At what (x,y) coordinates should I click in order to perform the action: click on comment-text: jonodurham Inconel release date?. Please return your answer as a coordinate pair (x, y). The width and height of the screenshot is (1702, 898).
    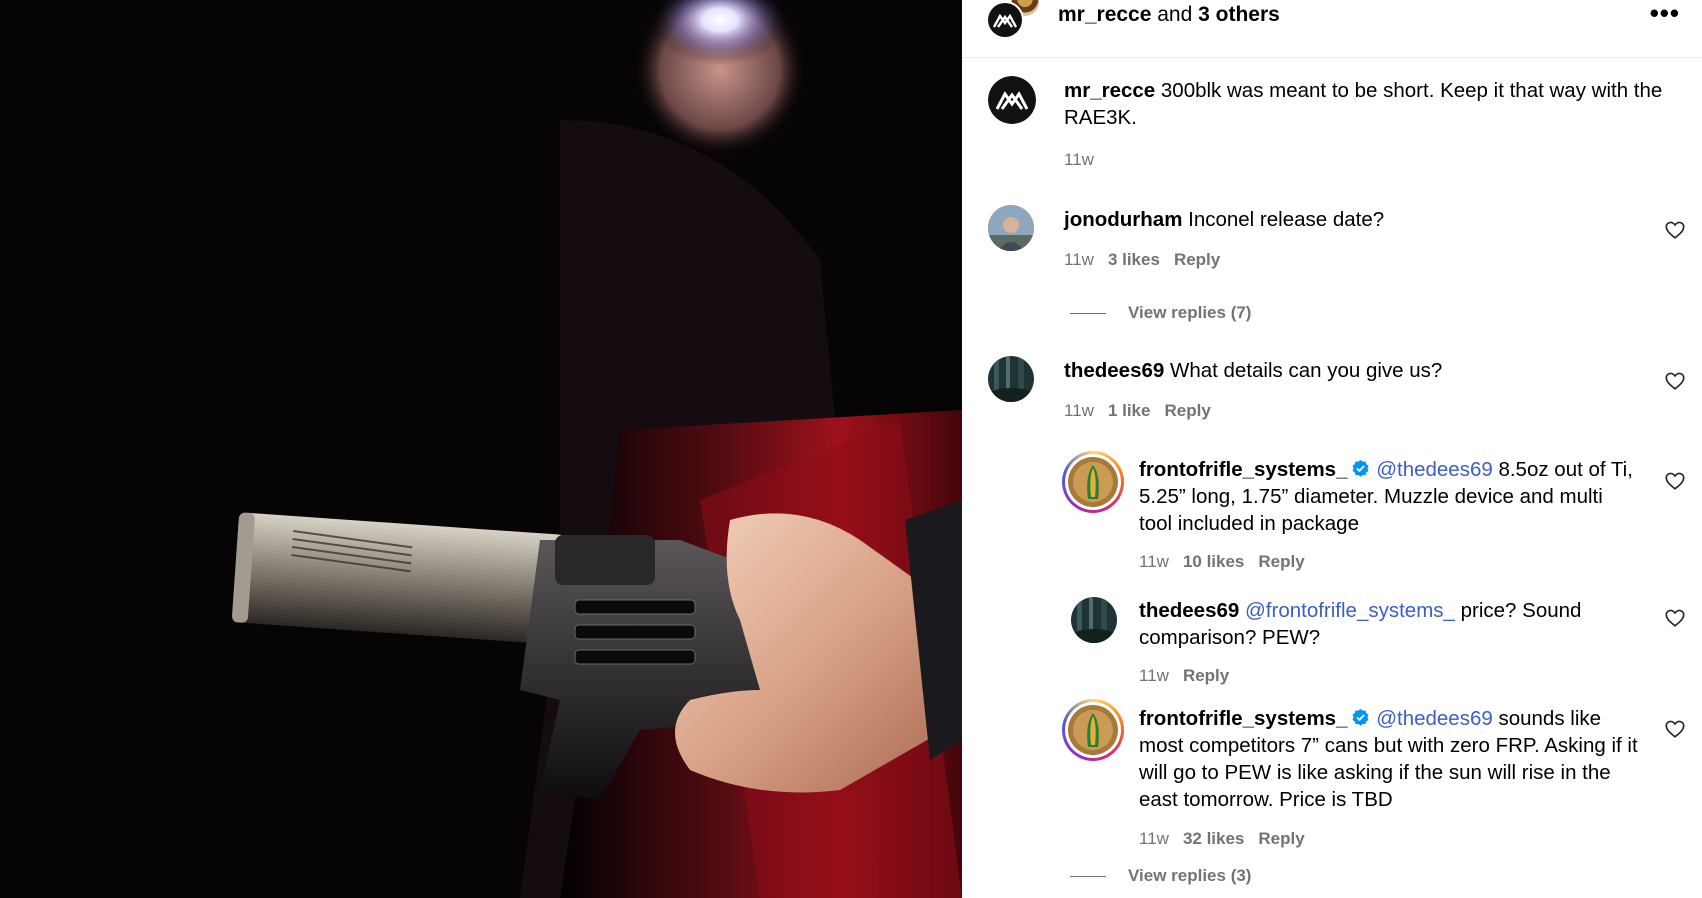
    Looking at the image, I should click on (1344, 219).